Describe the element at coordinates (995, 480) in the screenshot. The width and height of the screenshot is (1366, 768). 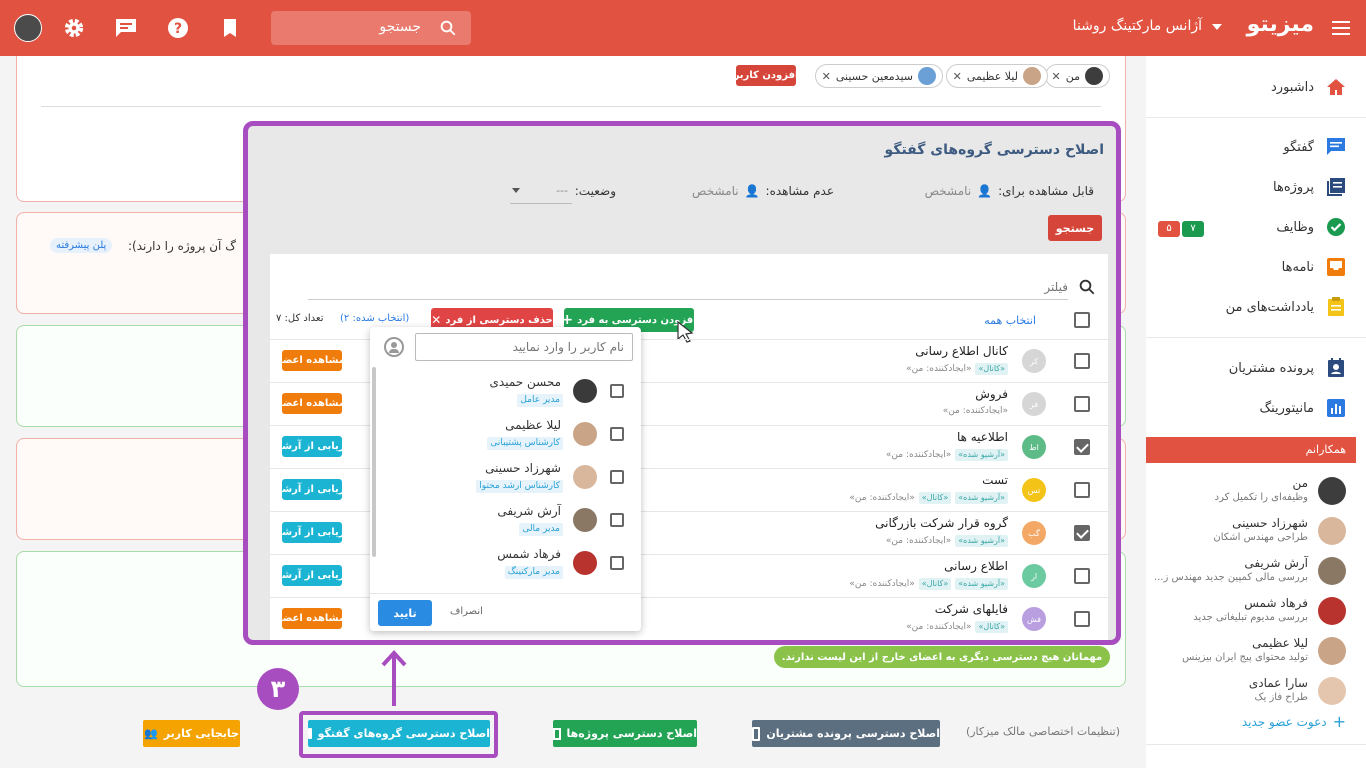
I see `group-name: تست` at that location.